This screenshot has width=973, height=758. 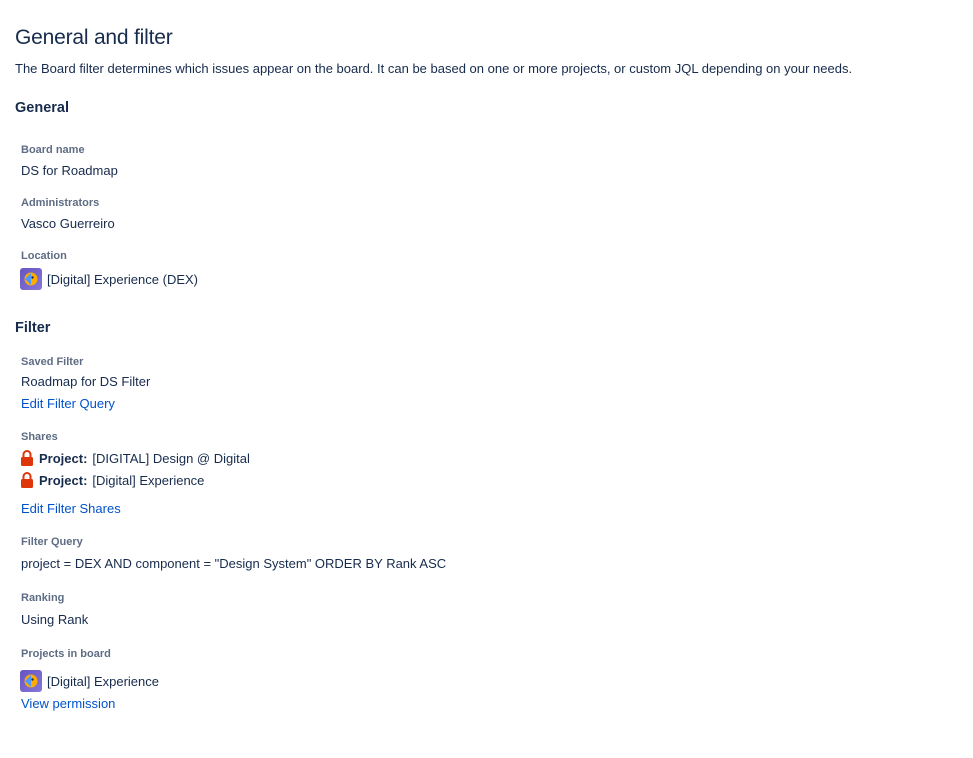 I want to click on filter-heading: Filter, so click(x=33, y=328).